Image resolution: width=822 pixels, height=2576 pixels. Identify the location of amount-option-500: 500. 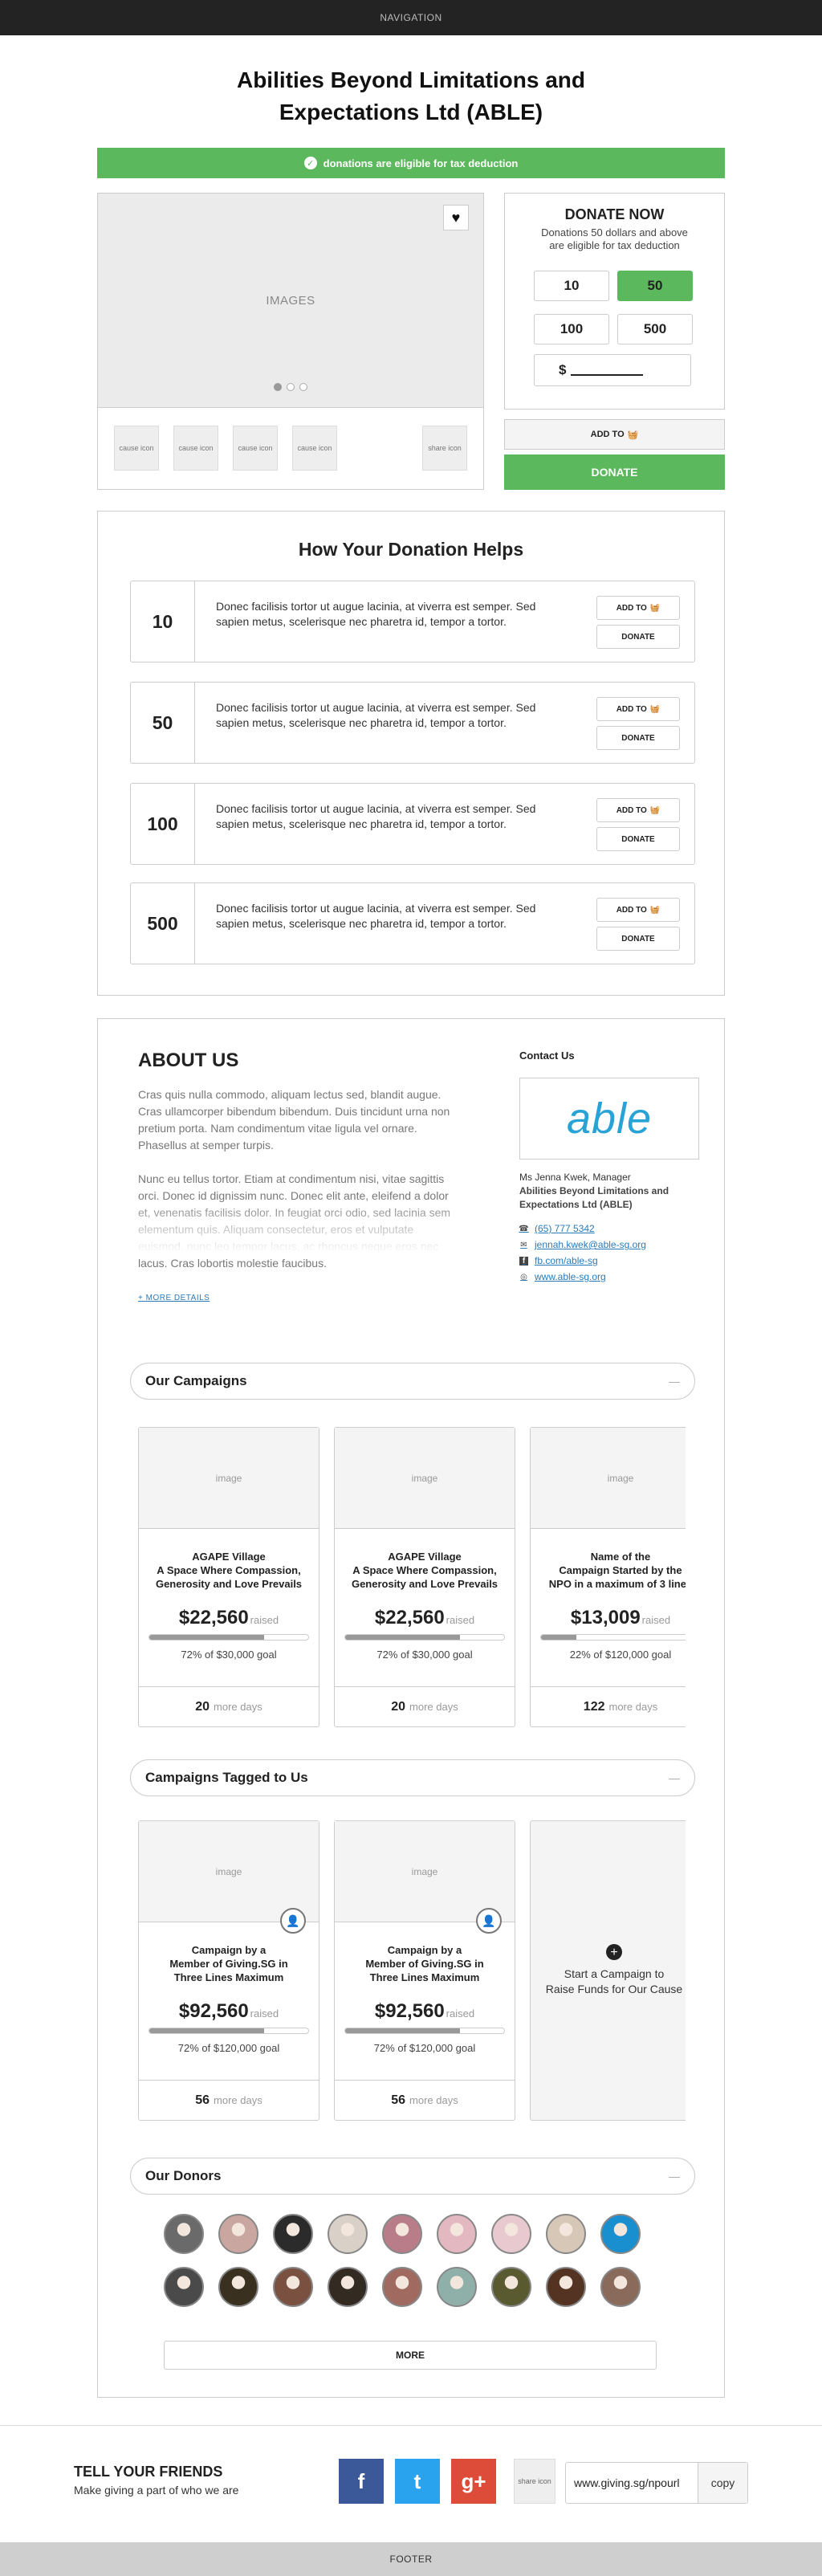
(655, 329).